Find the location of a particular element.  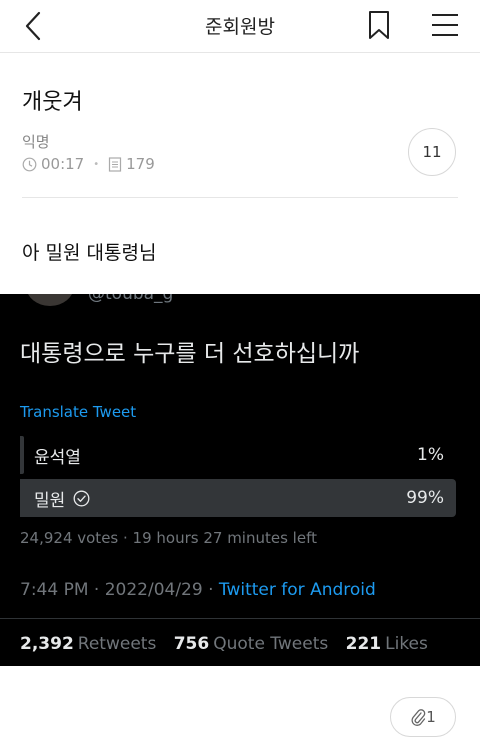

retweets-count: 2,392 is located at coordinates (47, 644).